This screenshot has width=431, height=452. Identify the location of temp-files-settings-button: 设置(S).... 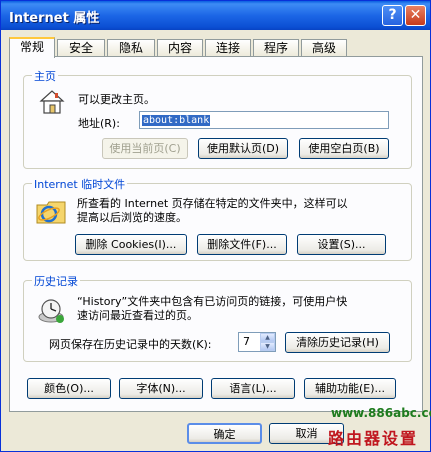
(341, 244).